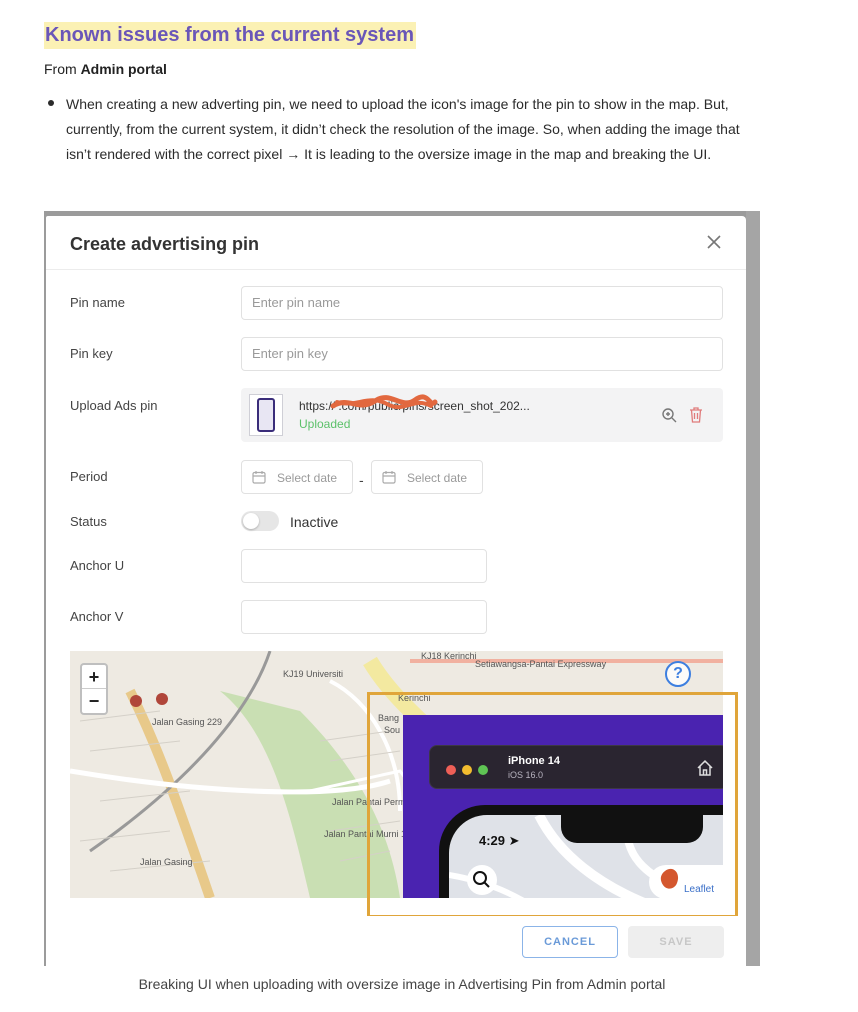 The image size is (858, 1012). Describe the element at coordinates (62, 69) in the screenshot. I see `source-prefix: From` at that location.